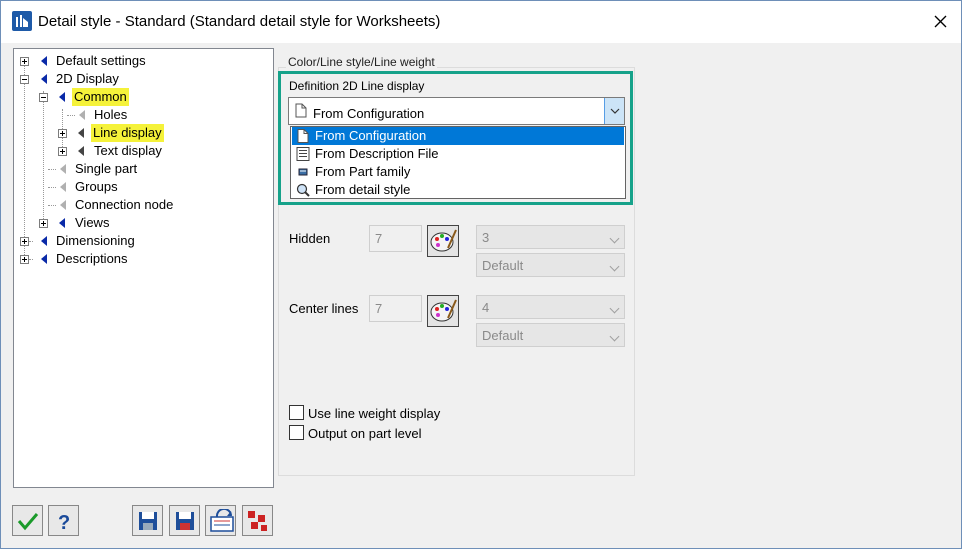  I want to click on save-as-button, so click(184, 520).